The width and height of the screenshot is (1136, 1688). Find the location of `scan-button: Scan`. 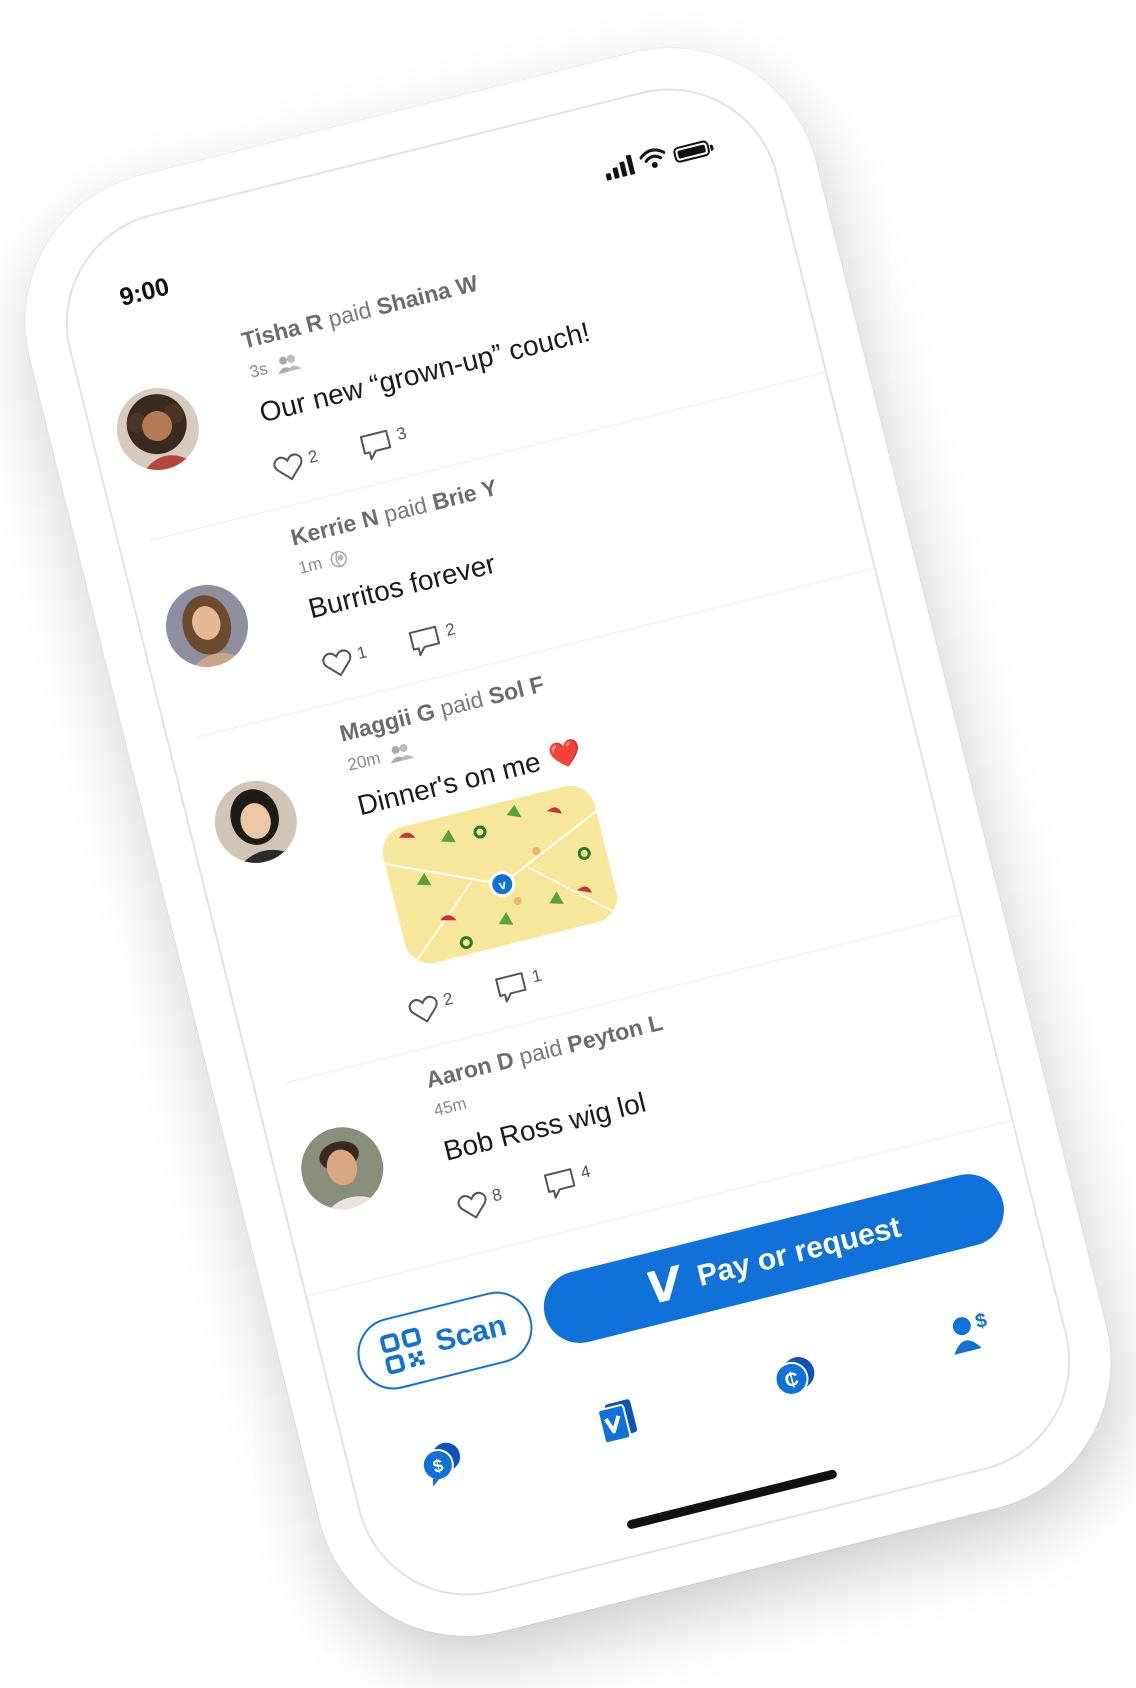

scan-button: Scan is located at coordinates (445, 1341).